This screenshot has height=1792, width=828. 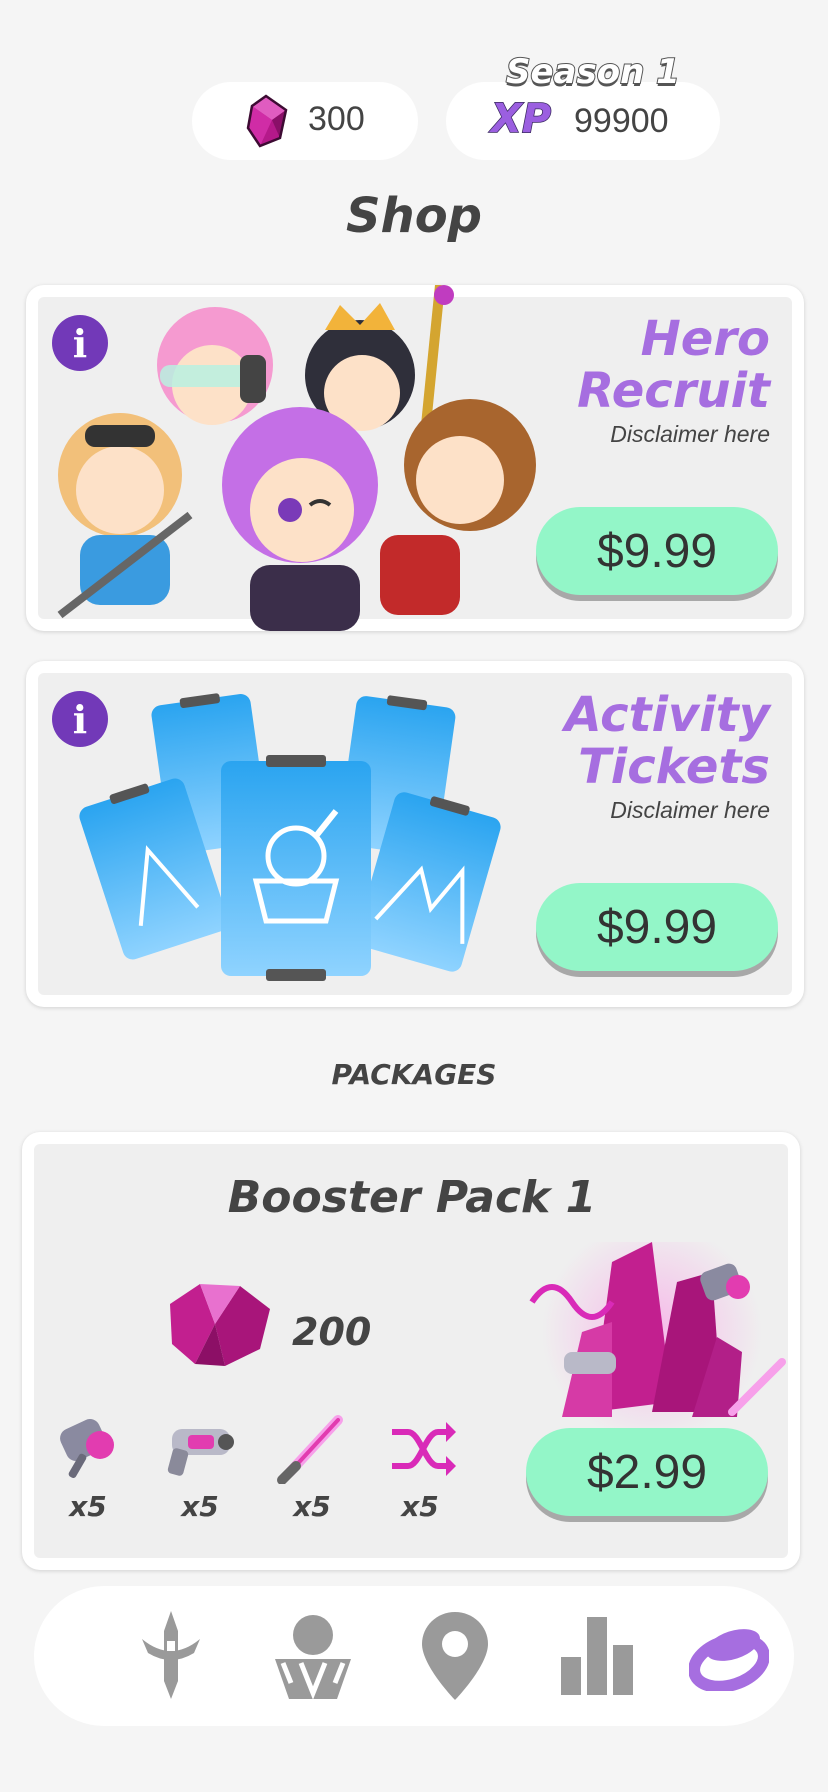 I want to click on offer-title-line1: Activity, so click(x=667, y=715).